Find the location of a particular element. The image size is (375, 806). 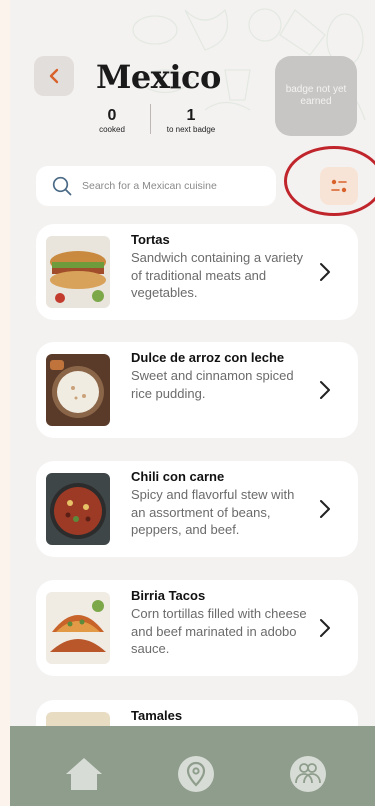

badge-placeholder: badge not yet earned is located at coordinates (316, 96).